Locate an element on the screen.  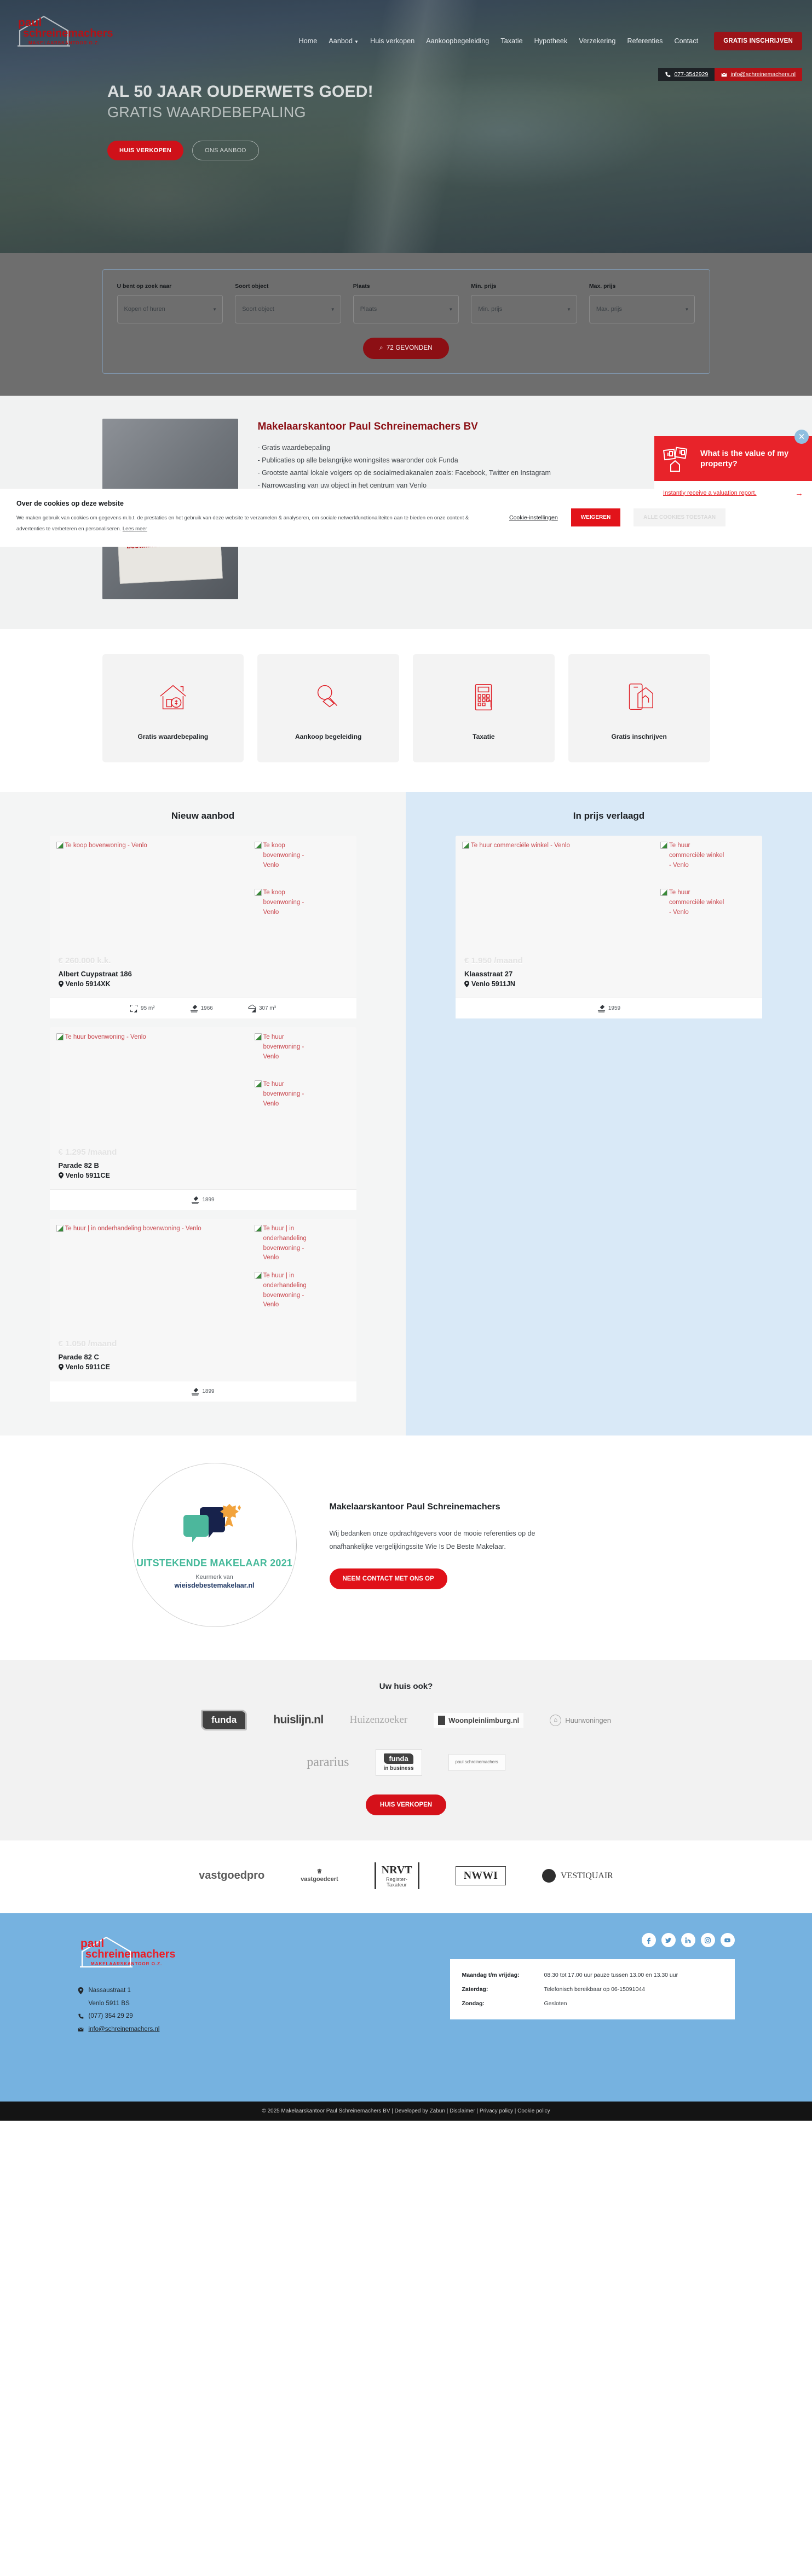
cert-logo-vastgoedcert: ♕ vastgoedcert is located at coordinates (320, 1875).